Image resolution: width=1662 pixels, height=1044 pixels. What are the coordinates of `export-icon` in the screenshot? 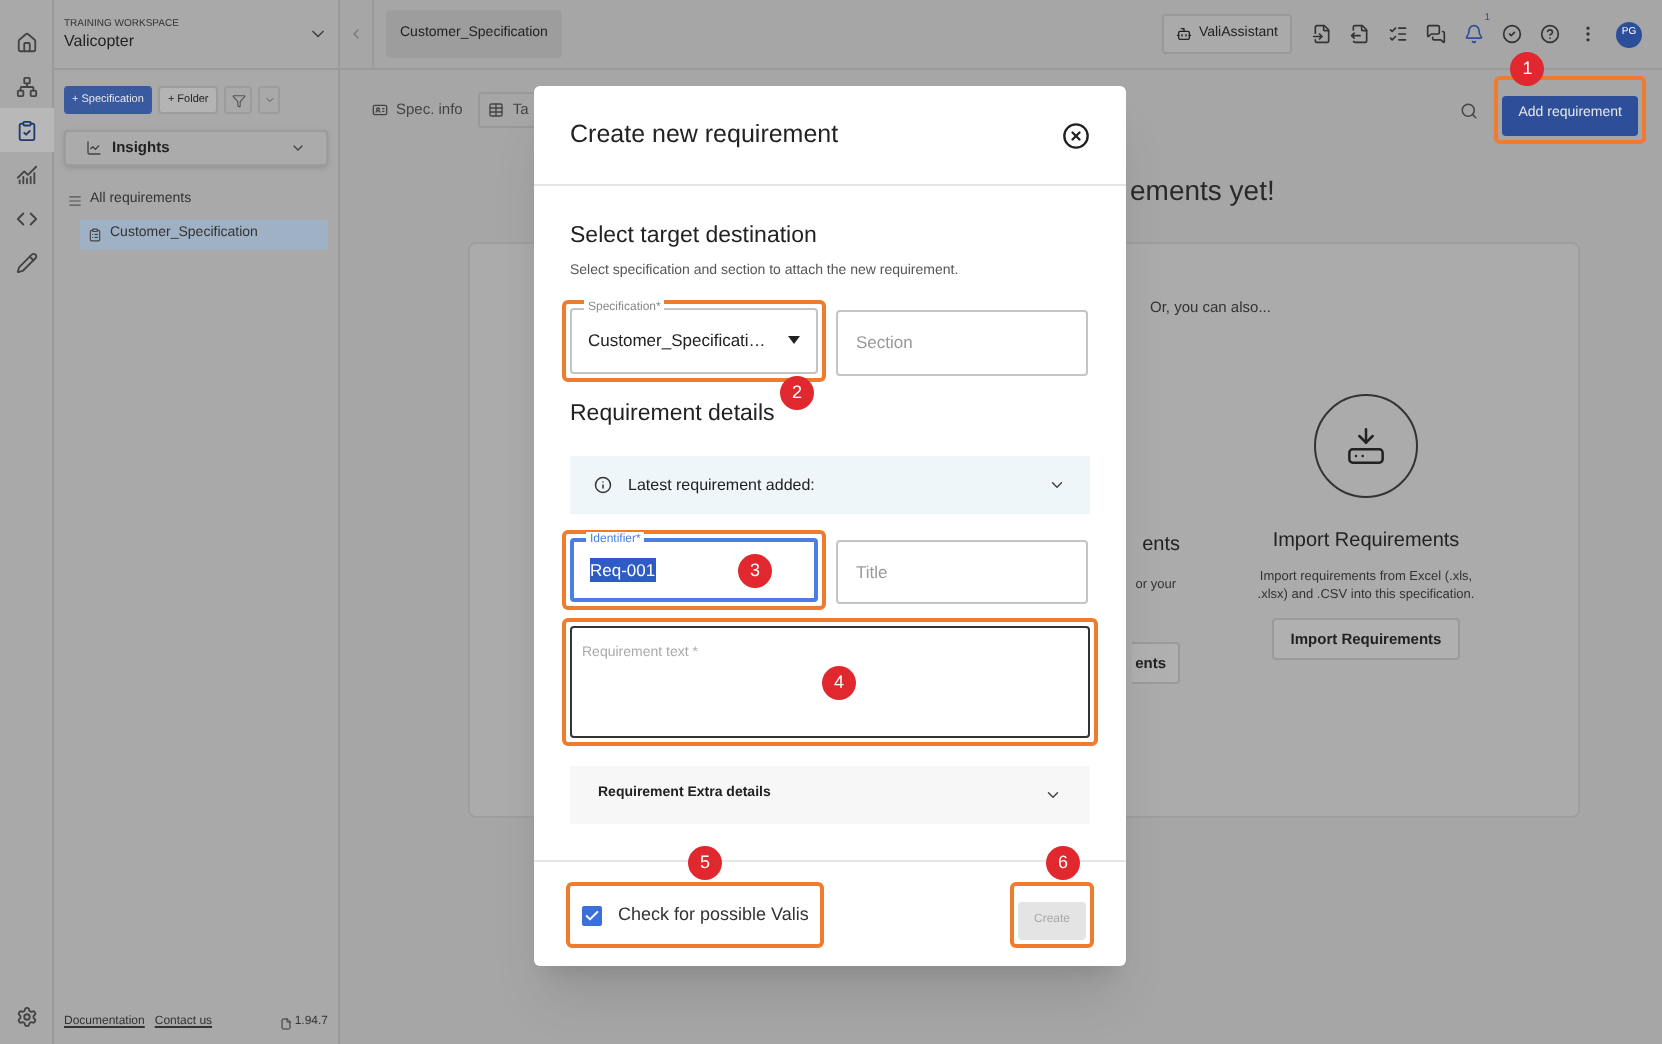 It's located at (1360, 34).